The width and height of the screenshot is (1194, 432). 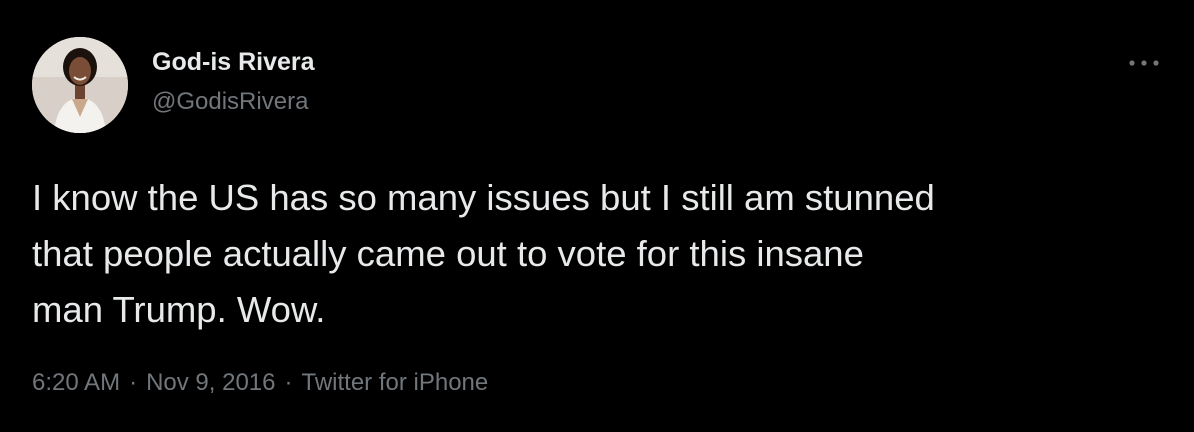 I want to click on avatar, so click(x=80, y=85).